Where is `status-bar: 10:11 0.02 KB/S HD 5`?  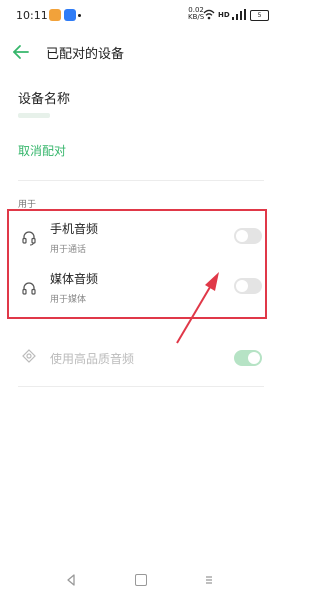 status-bar: 10:11 0.02 KB/S HD 5 is located at coordinates (142, 15).